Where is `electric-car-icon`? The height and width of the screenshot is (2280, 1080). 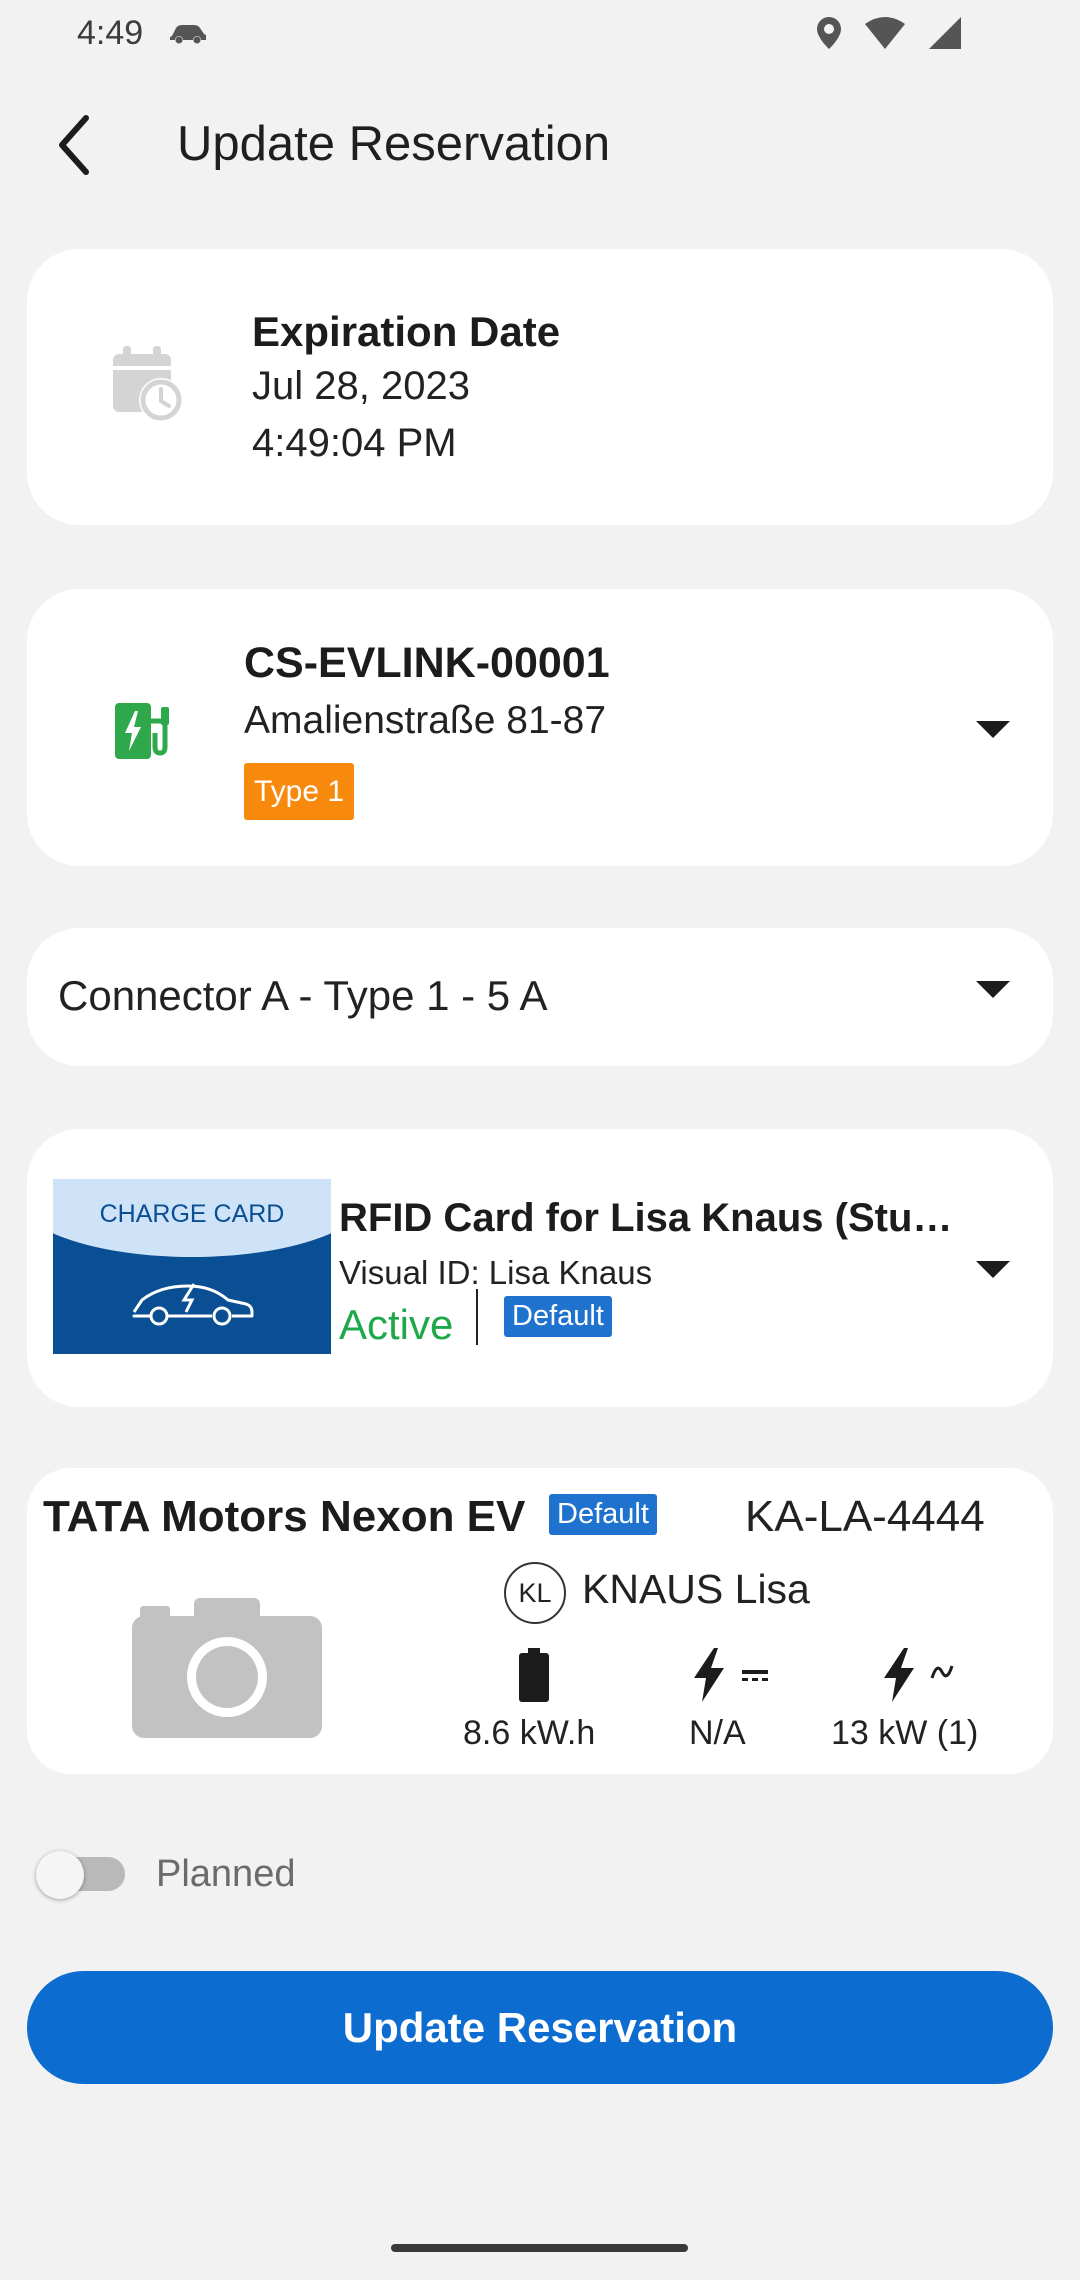
electric-car-icon is located at coordinates (193, 1304).